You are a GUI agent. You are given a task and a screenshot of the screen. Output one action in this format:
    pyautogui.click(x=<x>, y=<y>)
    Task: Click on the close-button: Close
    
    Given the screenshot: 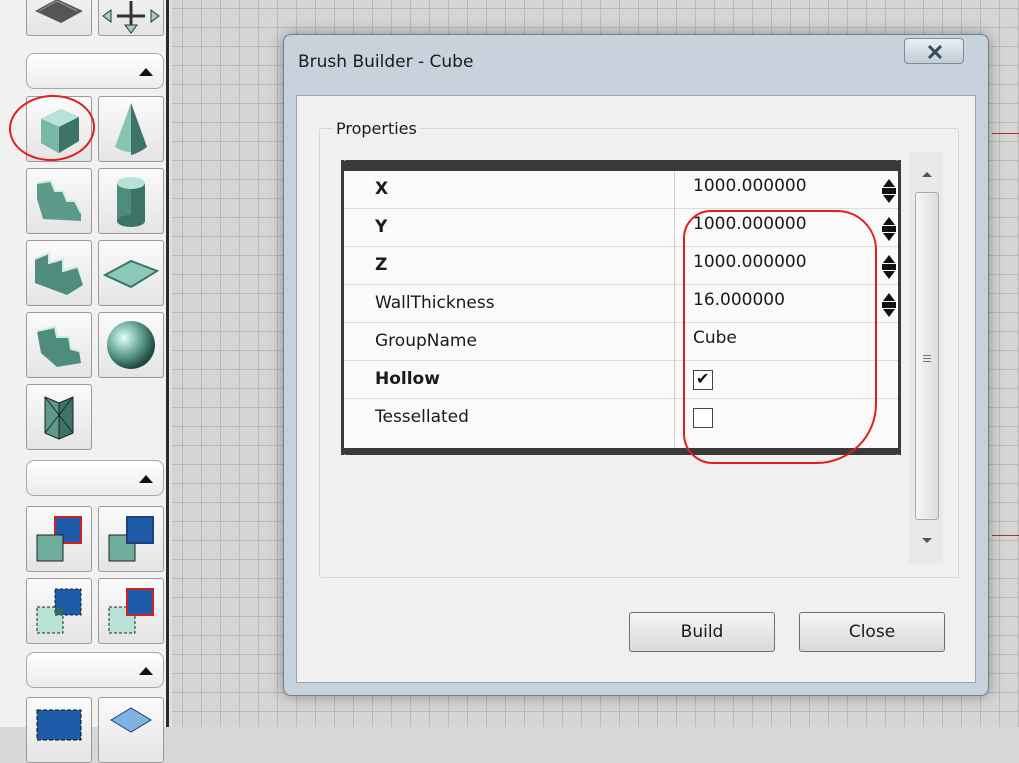 What is the action you would take?
    pyautogui.click(x=872, y=632)
    